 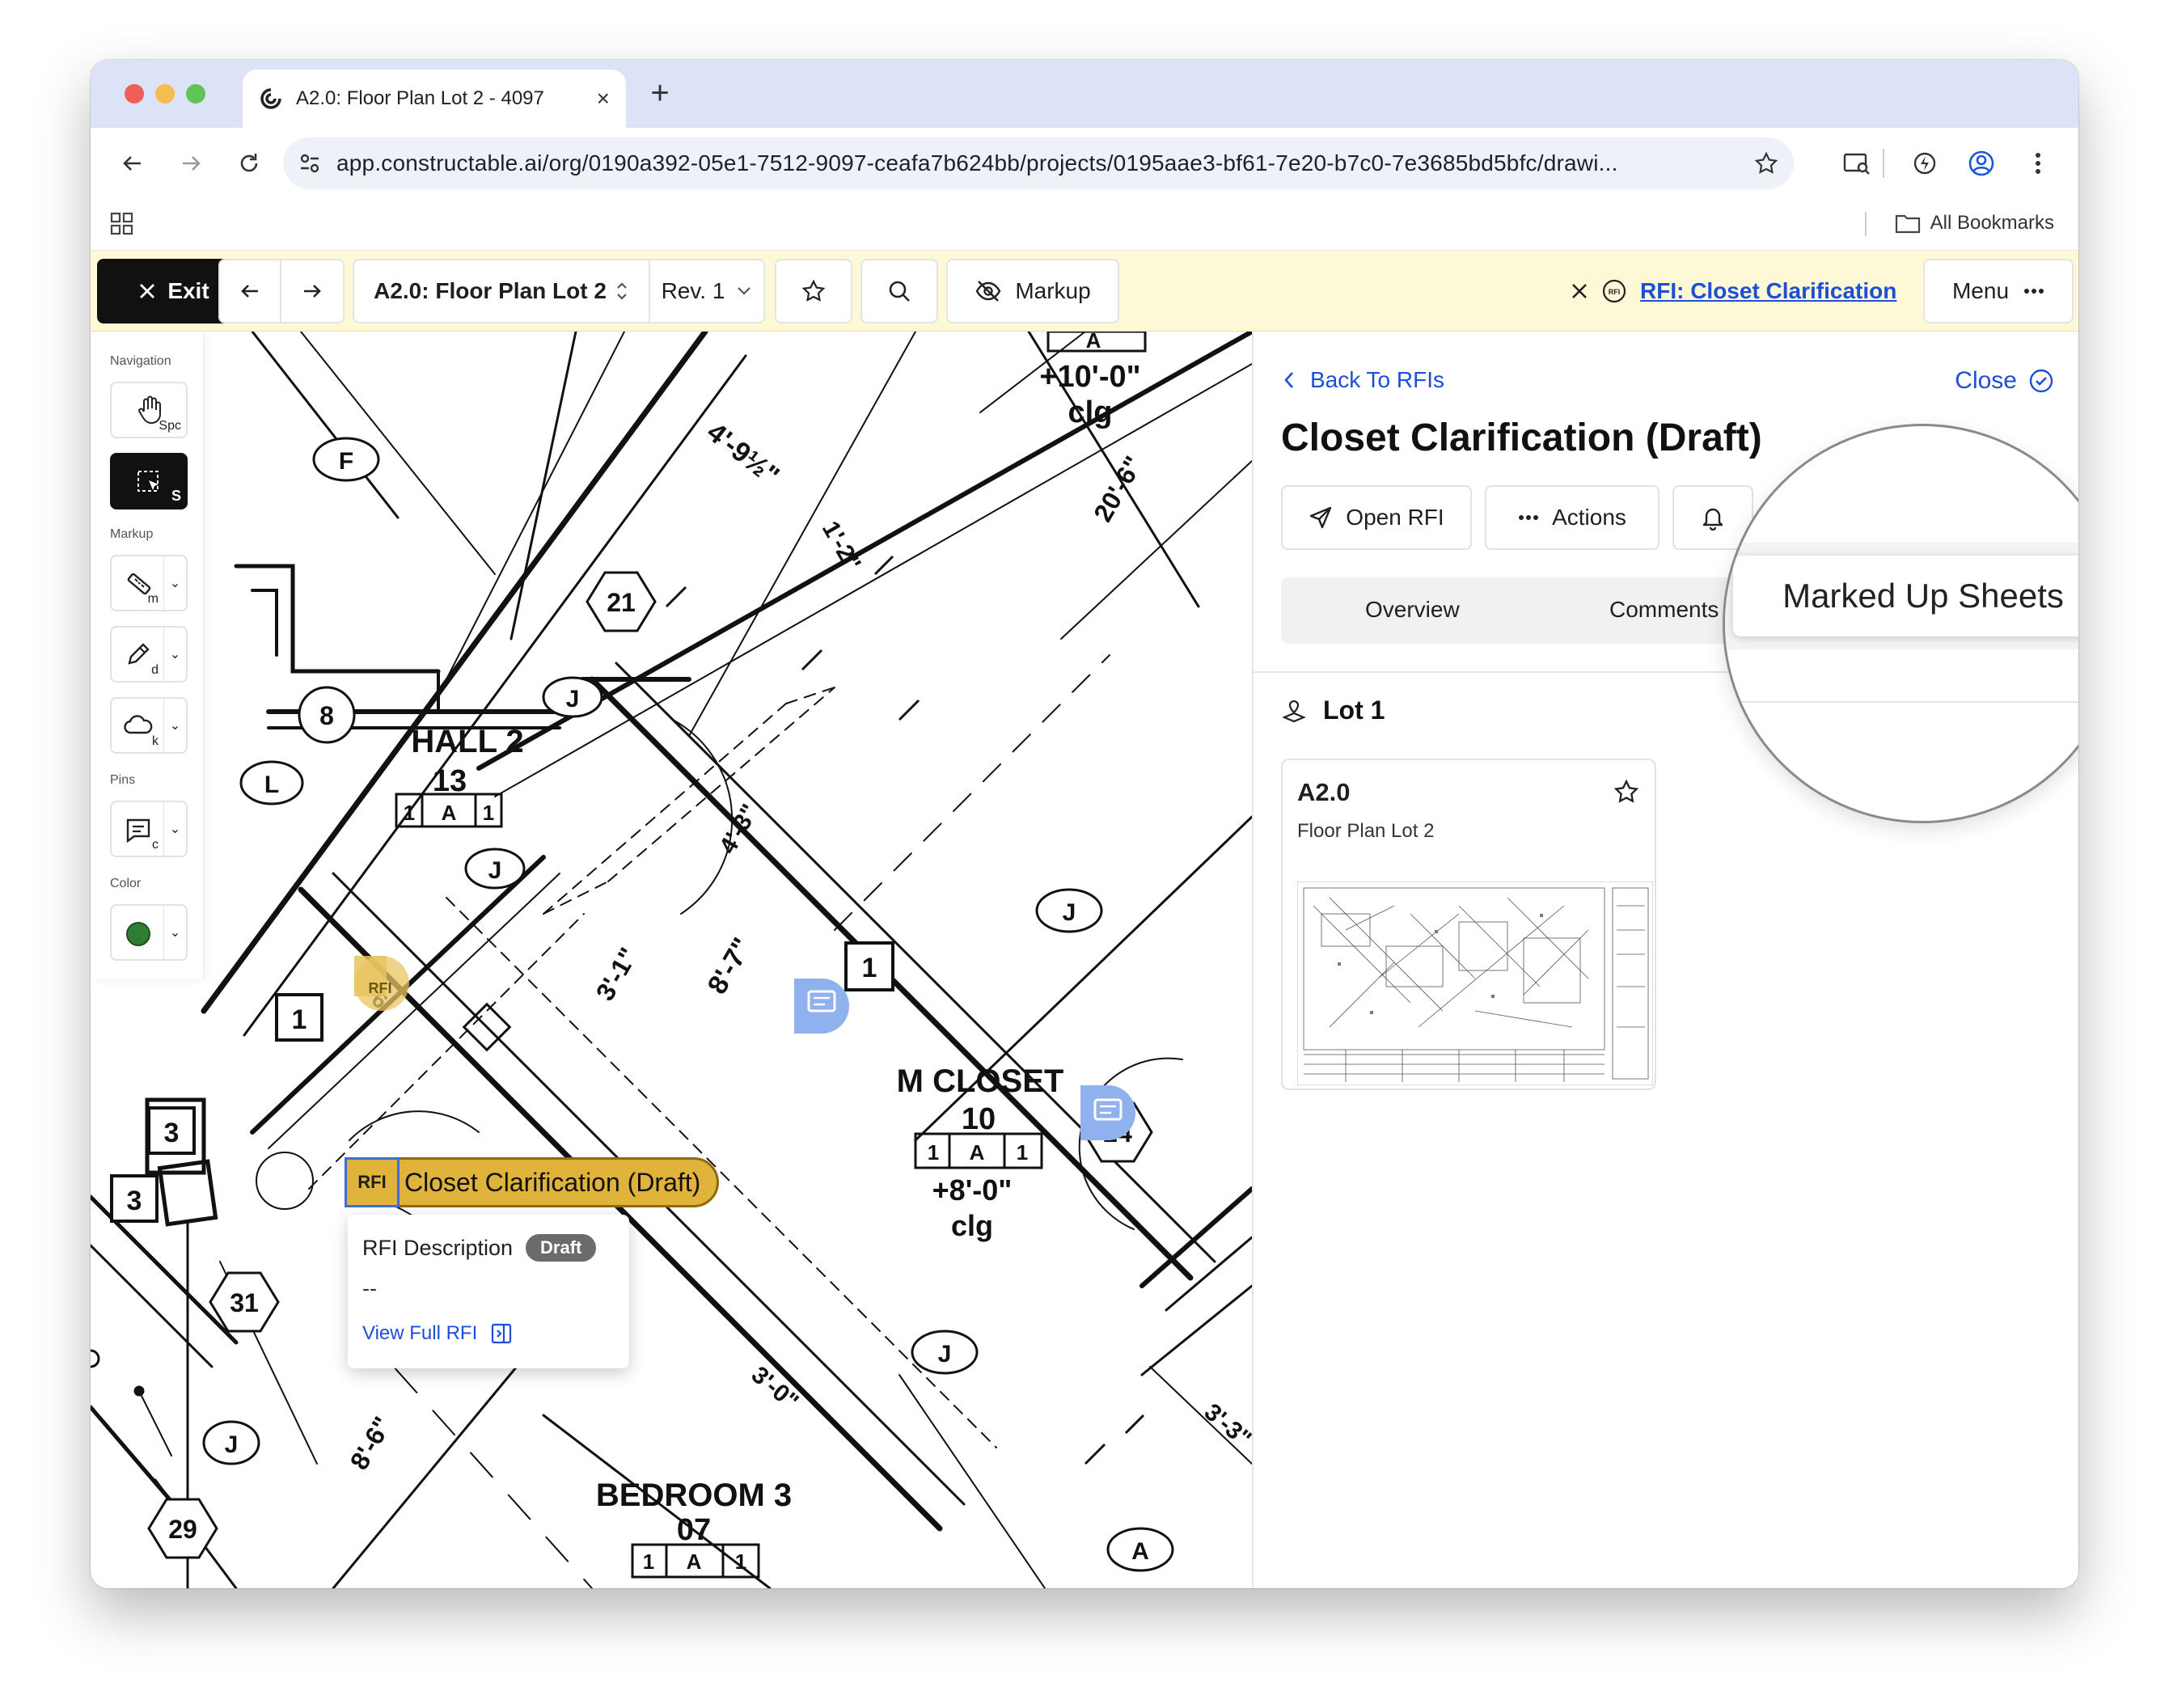 I want to click on all-bookmarks-button: All Bookmarks, so click(x=1974, y=223).